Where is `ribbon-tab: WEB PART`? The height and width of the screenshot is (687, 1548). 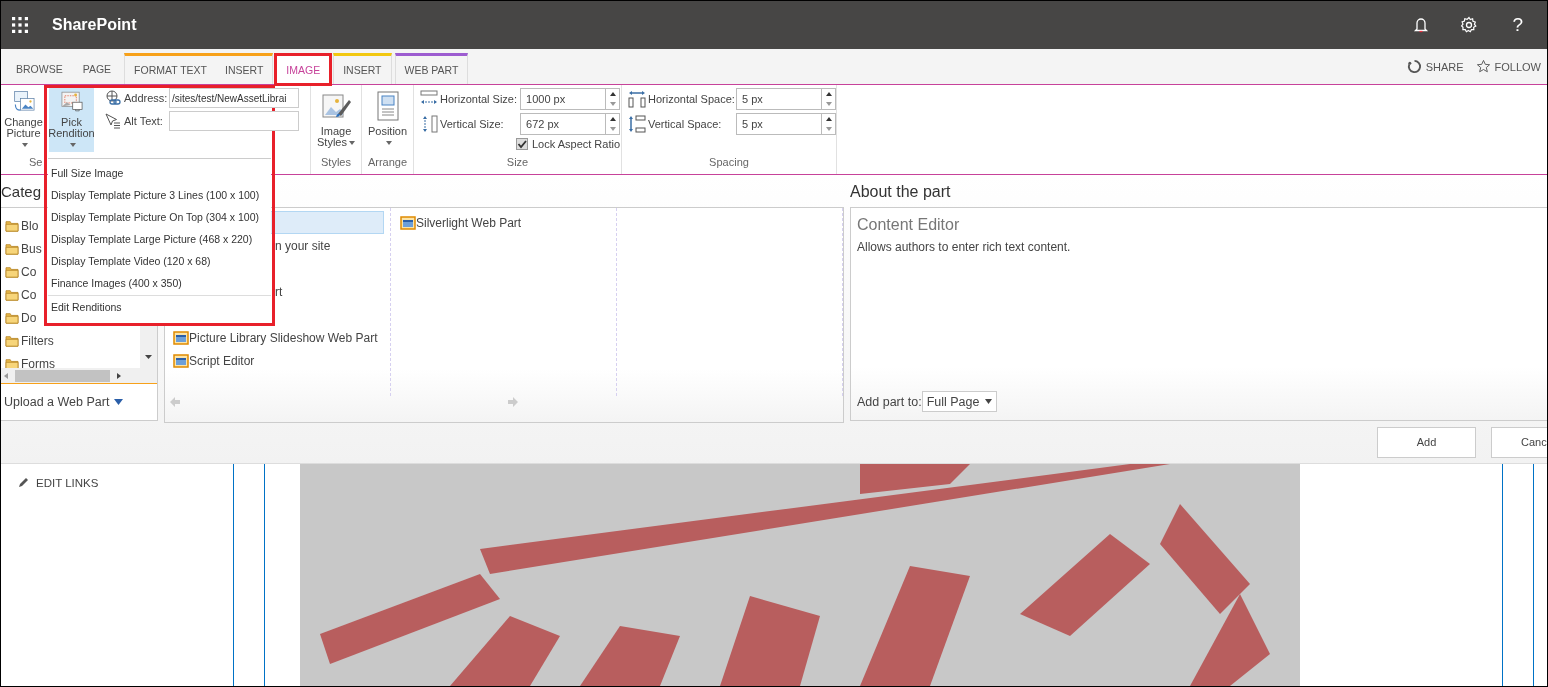
ribbon-tab: WEB PART is located at coordinates (431, 70).